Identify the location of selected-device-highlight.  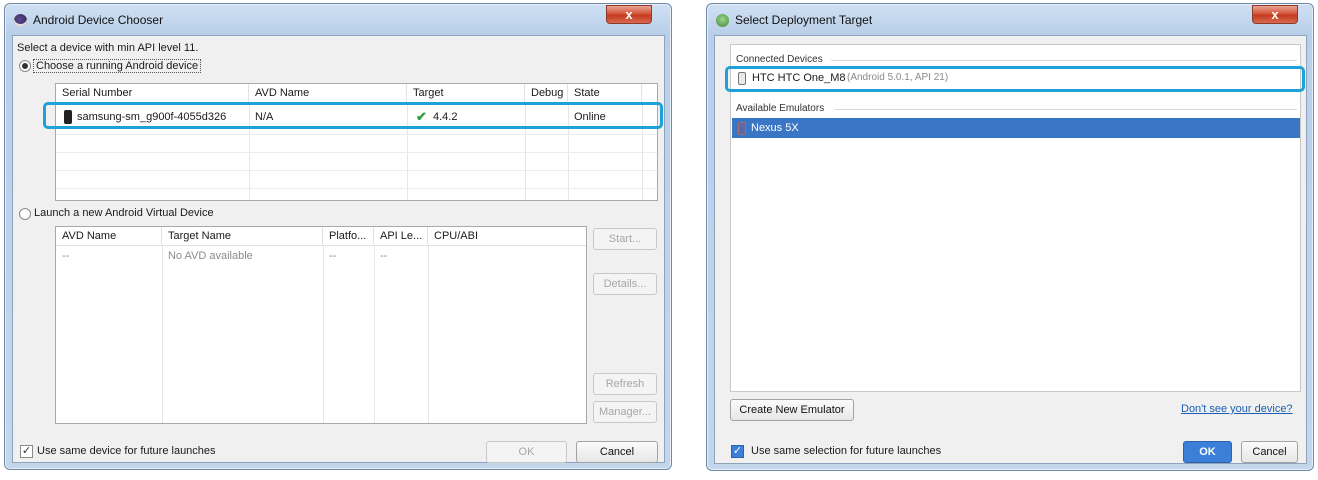
(353, 115).